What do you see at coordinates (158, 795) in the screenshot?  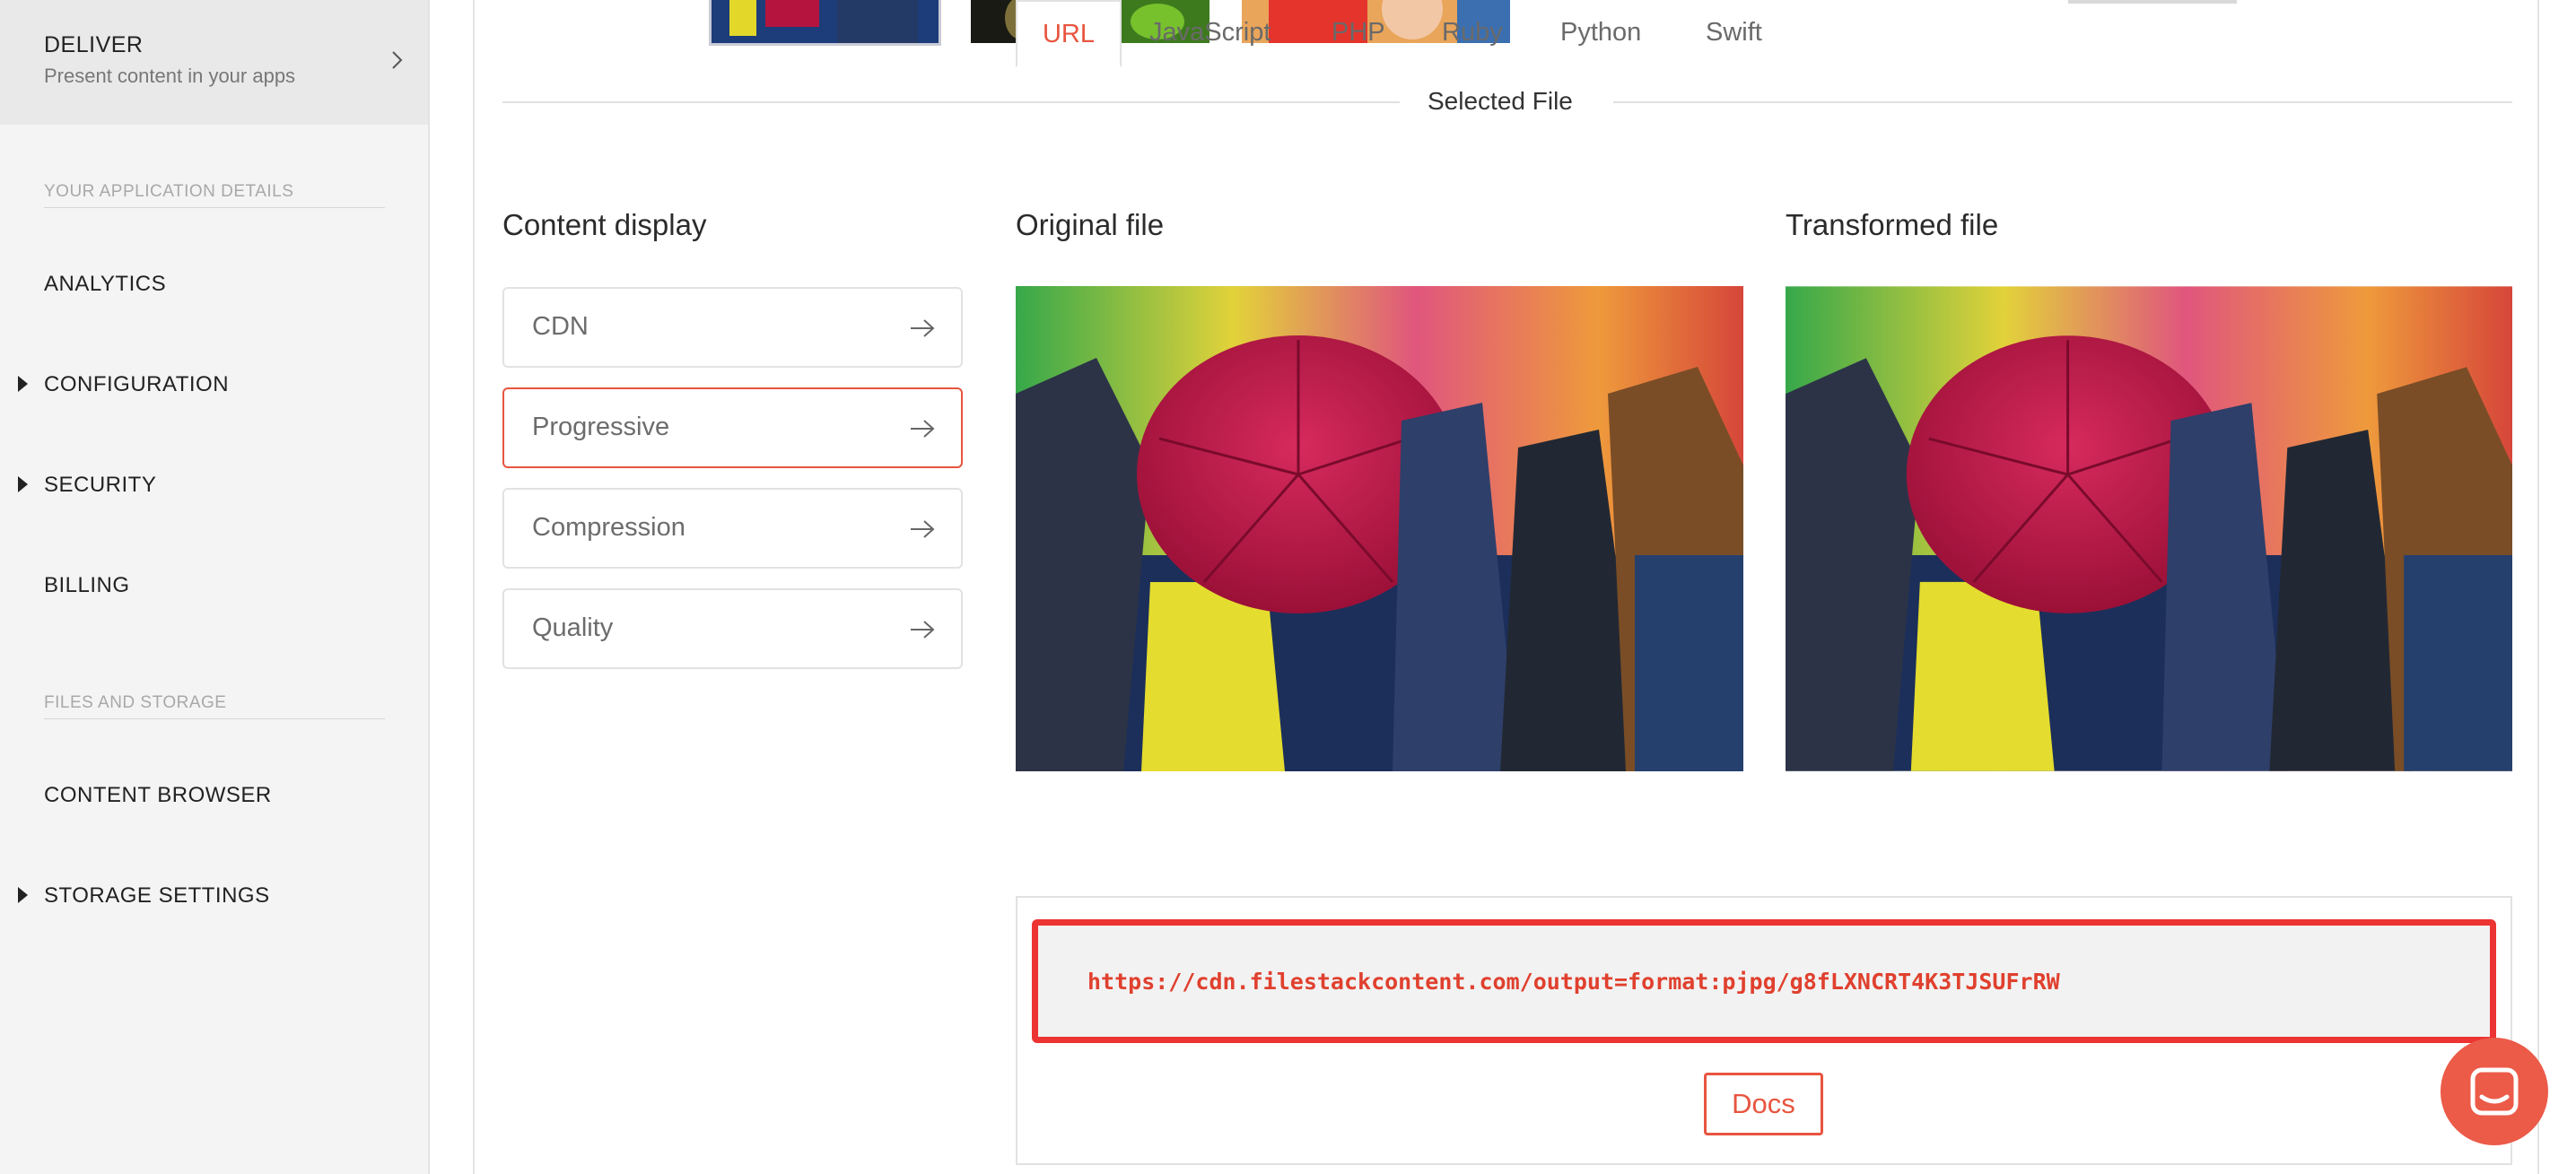 I see `sidebar-item-content-browser: CONTENT BROWSER` at bounding box center [158, 795].